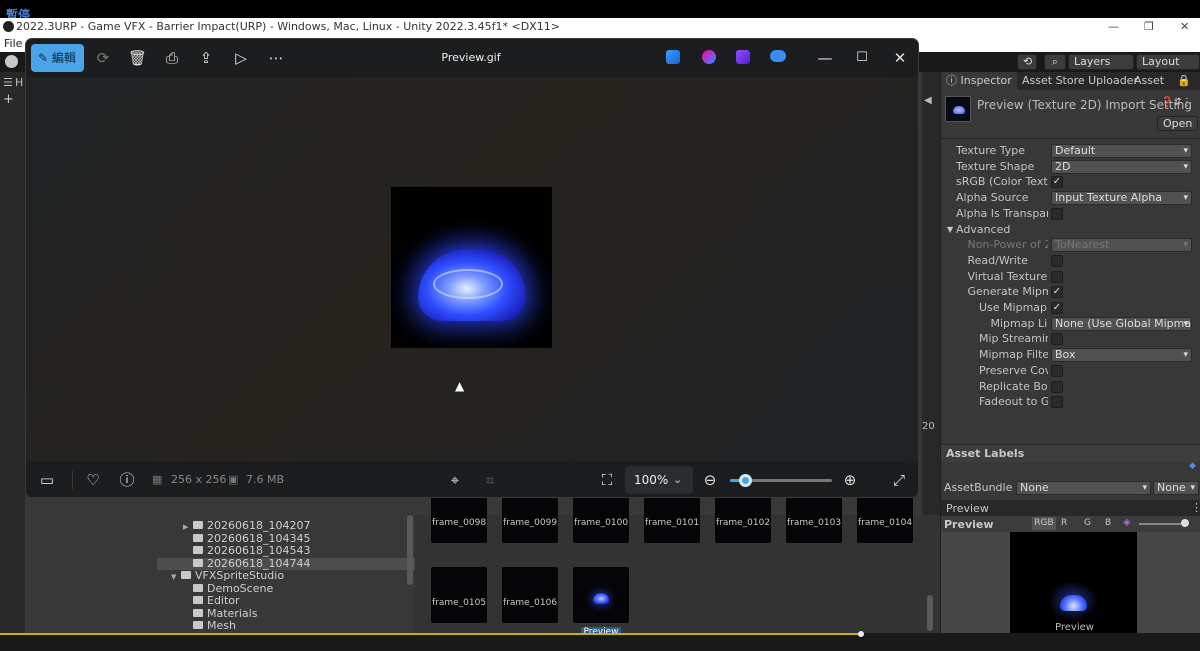 This screenshot has height=651, width=1200. What do you see at coordinates (1080, 81) in the screenshot?
I see `tab-asset-store-uploader: Asset Store Uploader` at bounding box center [1080, 81].